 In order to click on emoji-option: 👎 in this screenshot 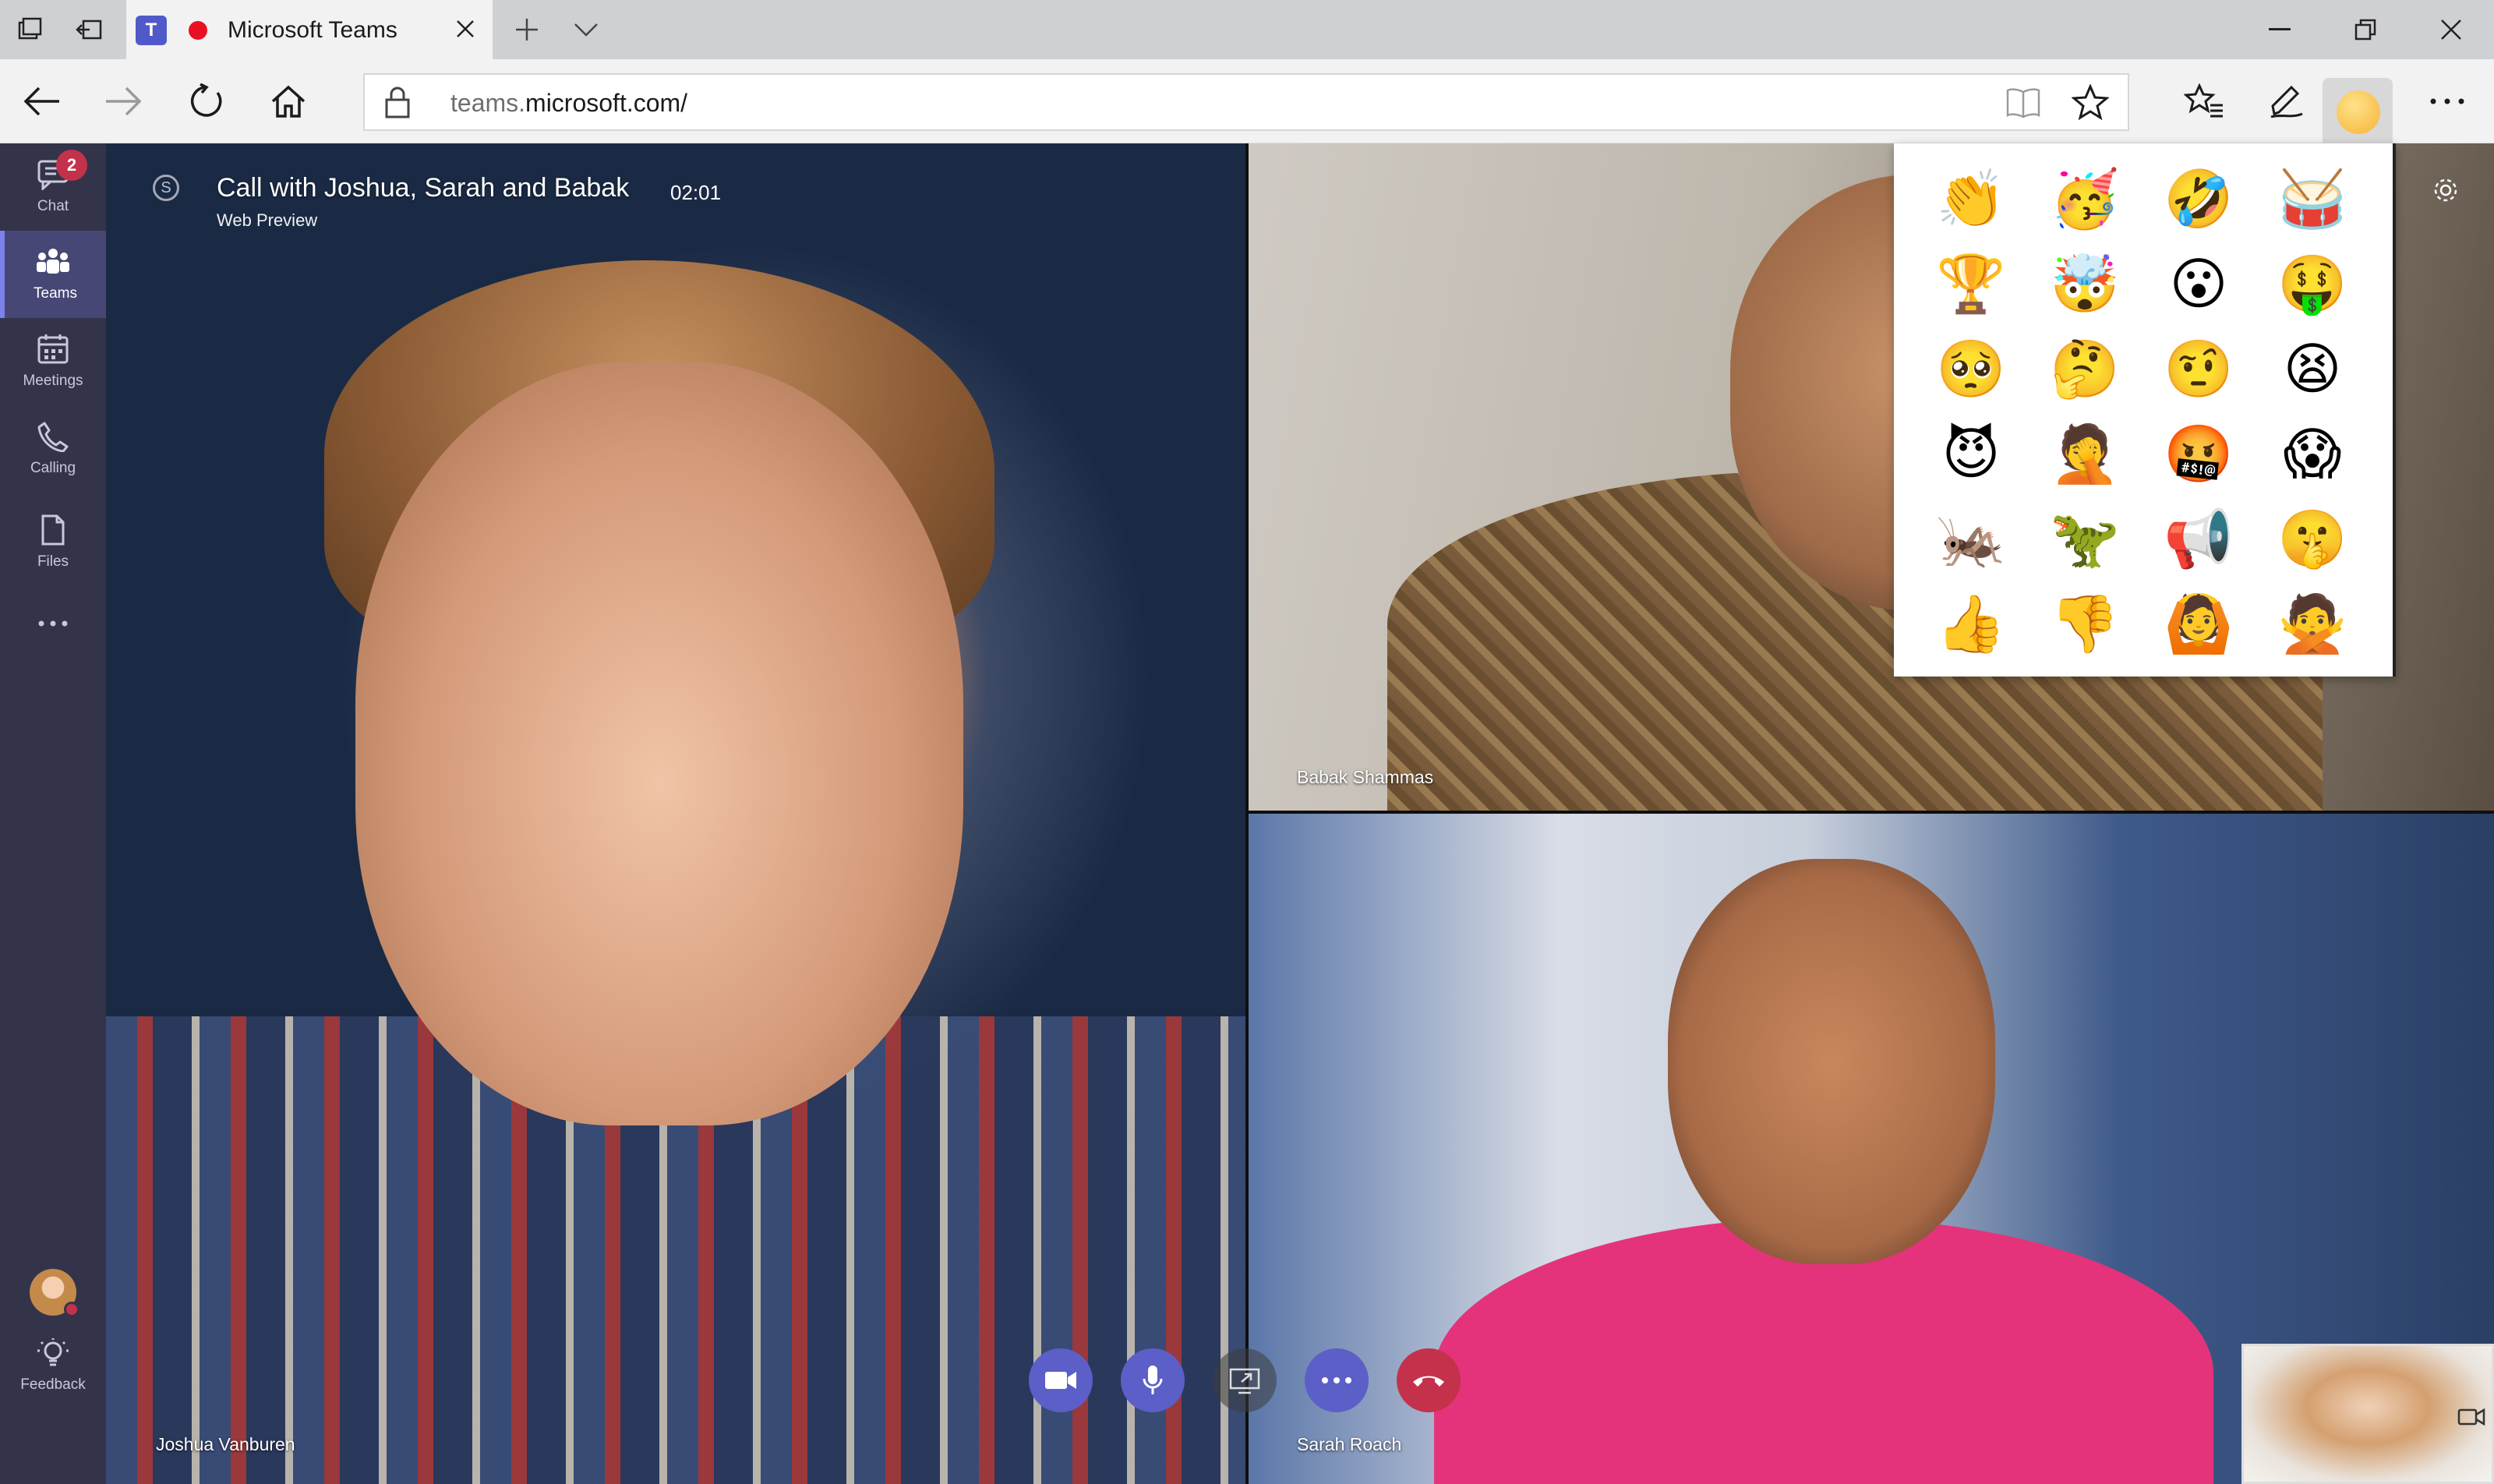, I will do `click(2085, 623)`.